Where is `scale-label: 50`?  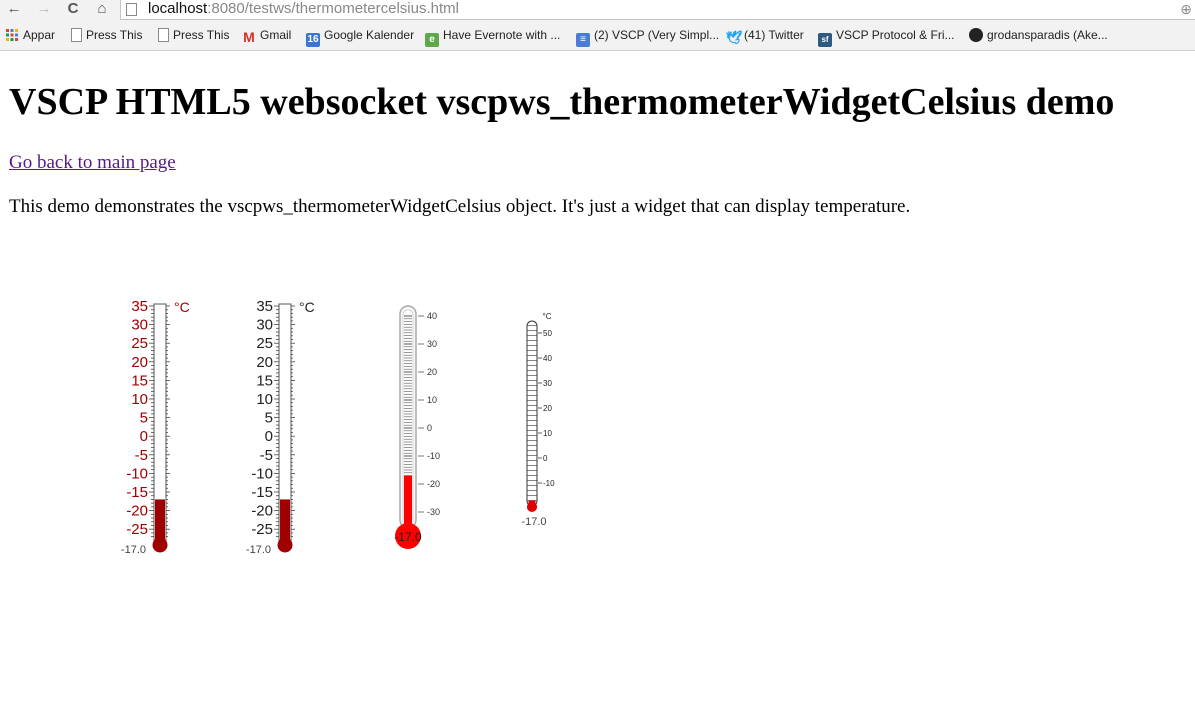 scale-label: 50 is located at coordinates (547, 333).